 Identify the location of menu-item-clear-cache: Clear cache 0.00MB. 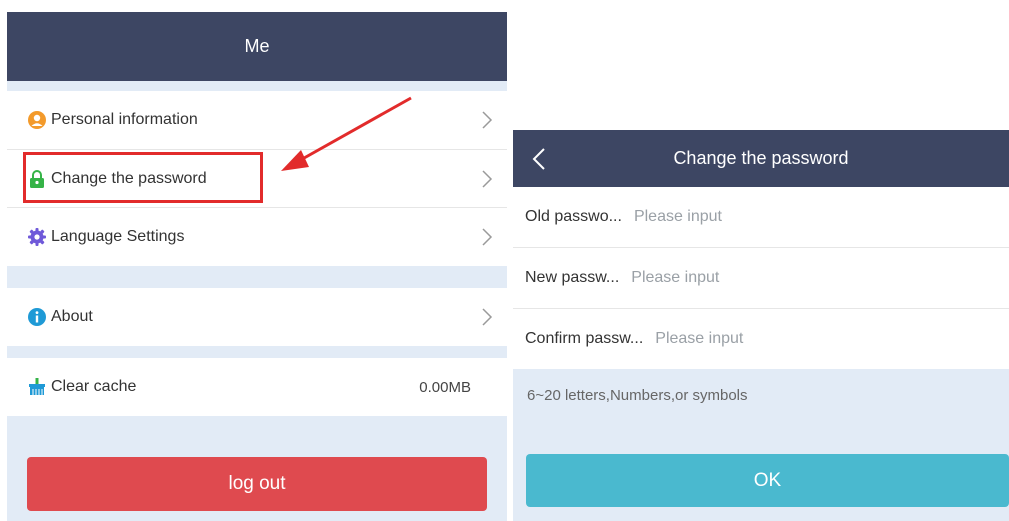
(257, 387).